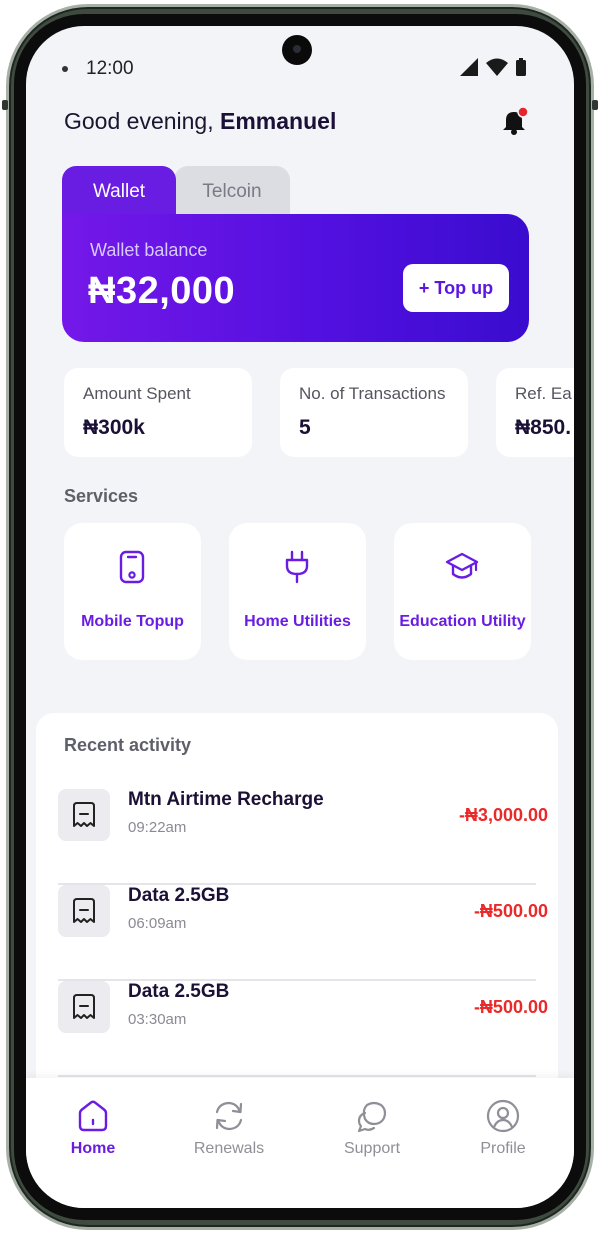 The width and height of the screenshot is (608, 1234). Describe the element at coordinates (139, 121) in the screenshot. I see `greeting-prefix: Good evening,` at that location.